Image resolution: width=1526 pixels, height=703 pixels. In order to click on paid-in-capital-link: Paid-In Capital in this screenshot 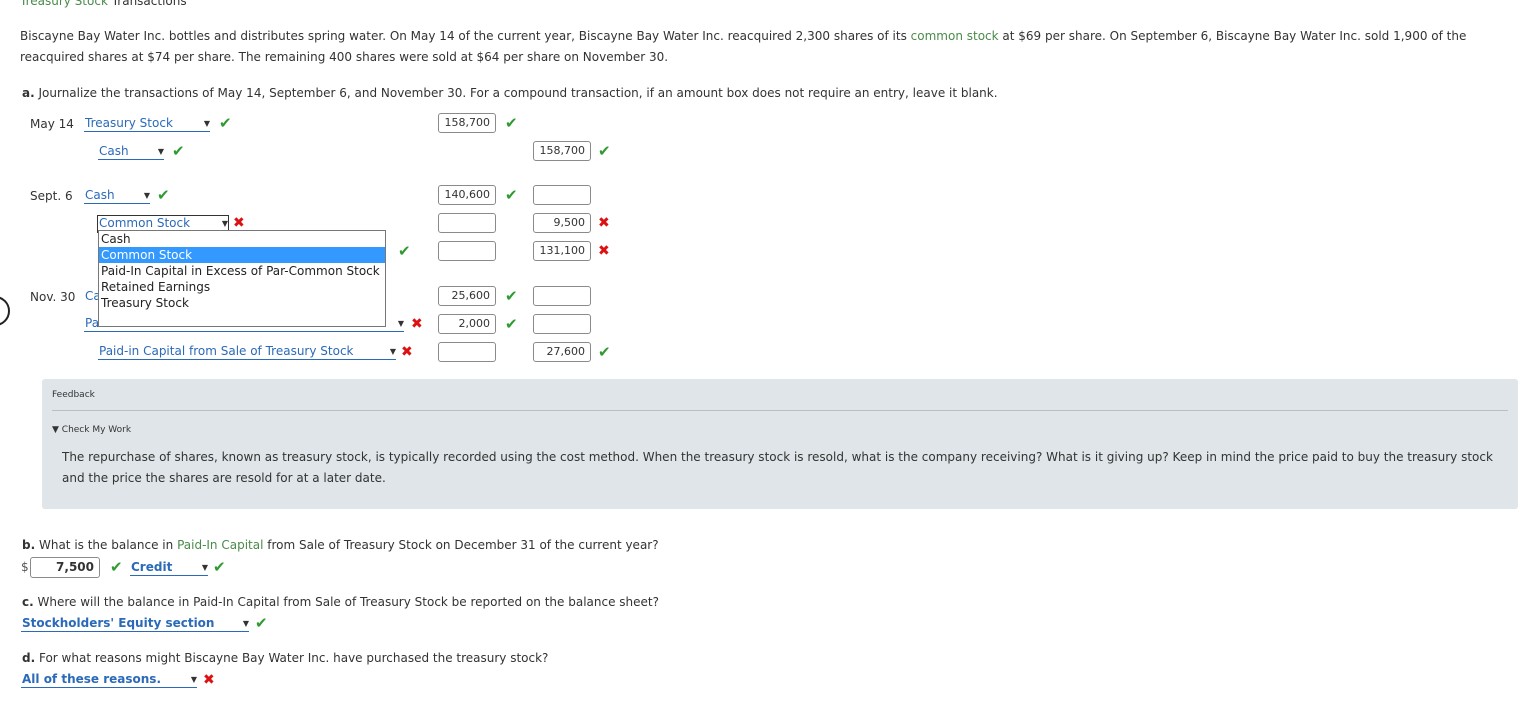, I will do `click(220, 545)`.